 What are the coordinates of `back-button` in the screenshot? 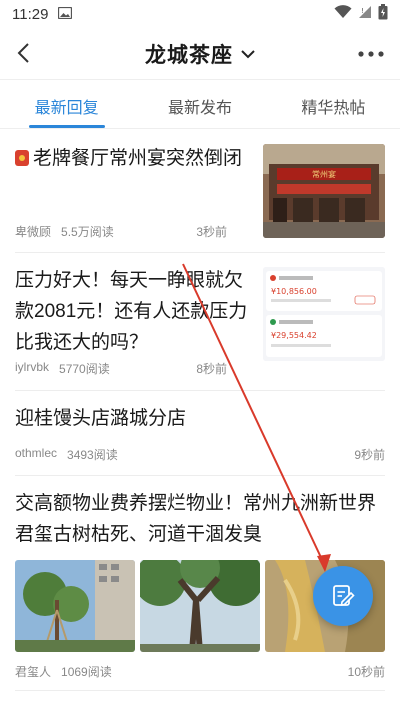 It's located at (23, 53).